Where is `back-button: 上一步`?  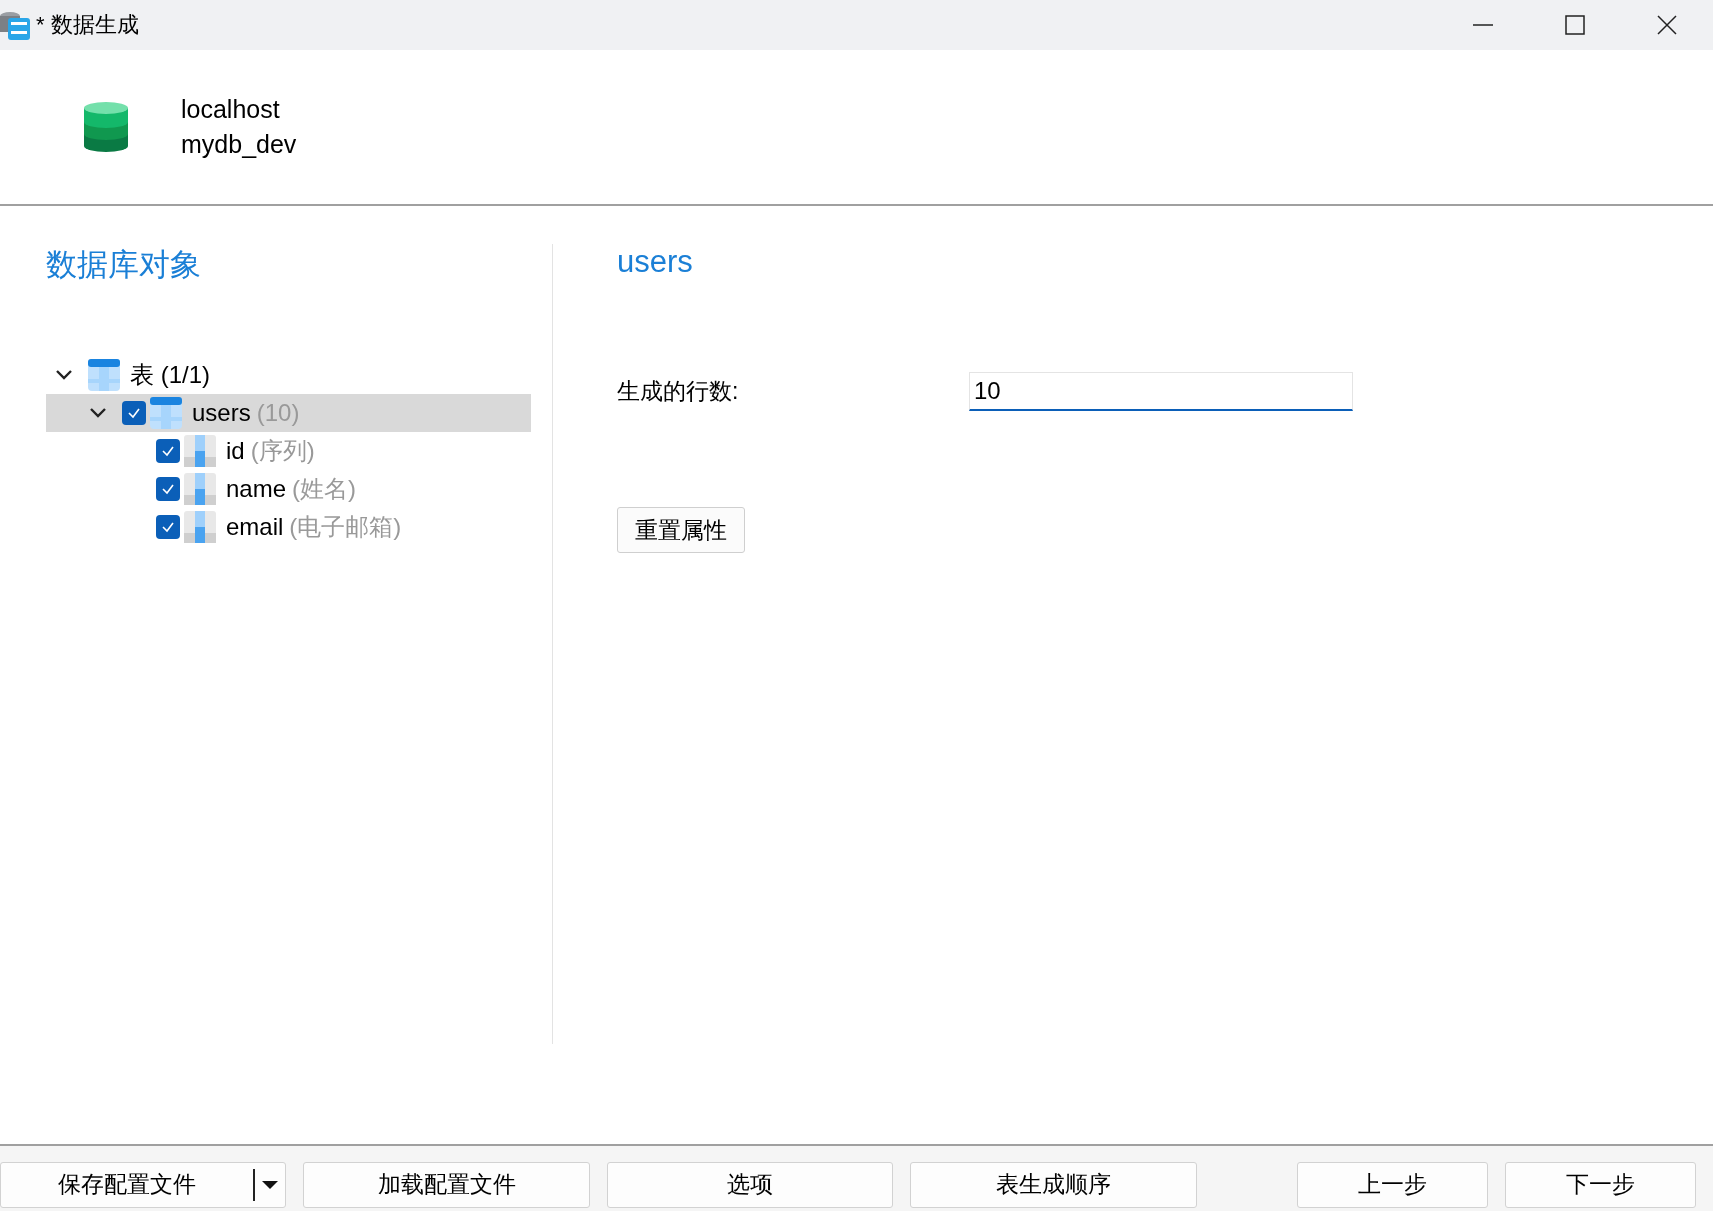 back-button: 上一步 is located at coordinates (1392, 1184).